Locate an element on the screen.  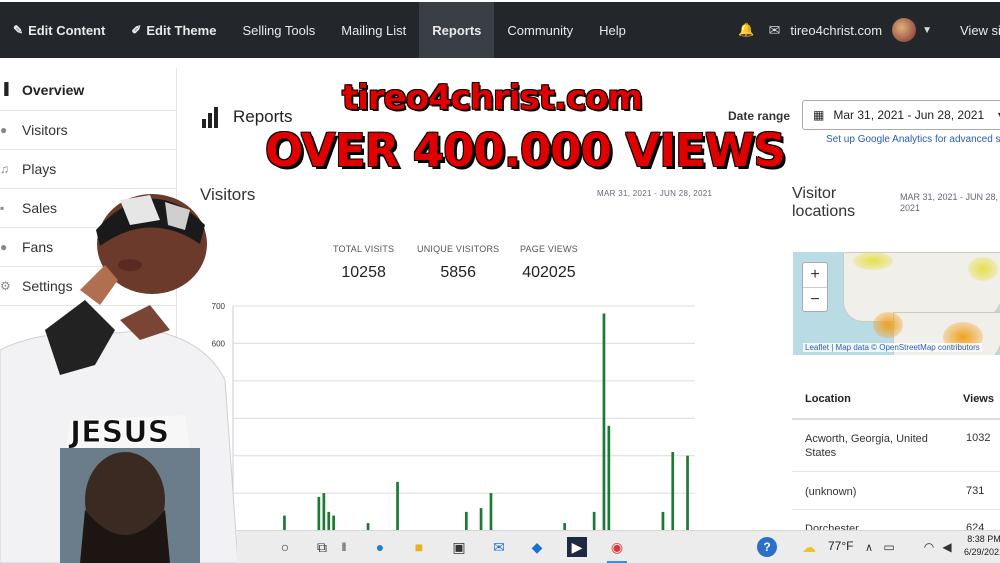
nav-right: 🔔 ✉ tireo4christ.com ▼ View site is located at coordinates (869, 30).